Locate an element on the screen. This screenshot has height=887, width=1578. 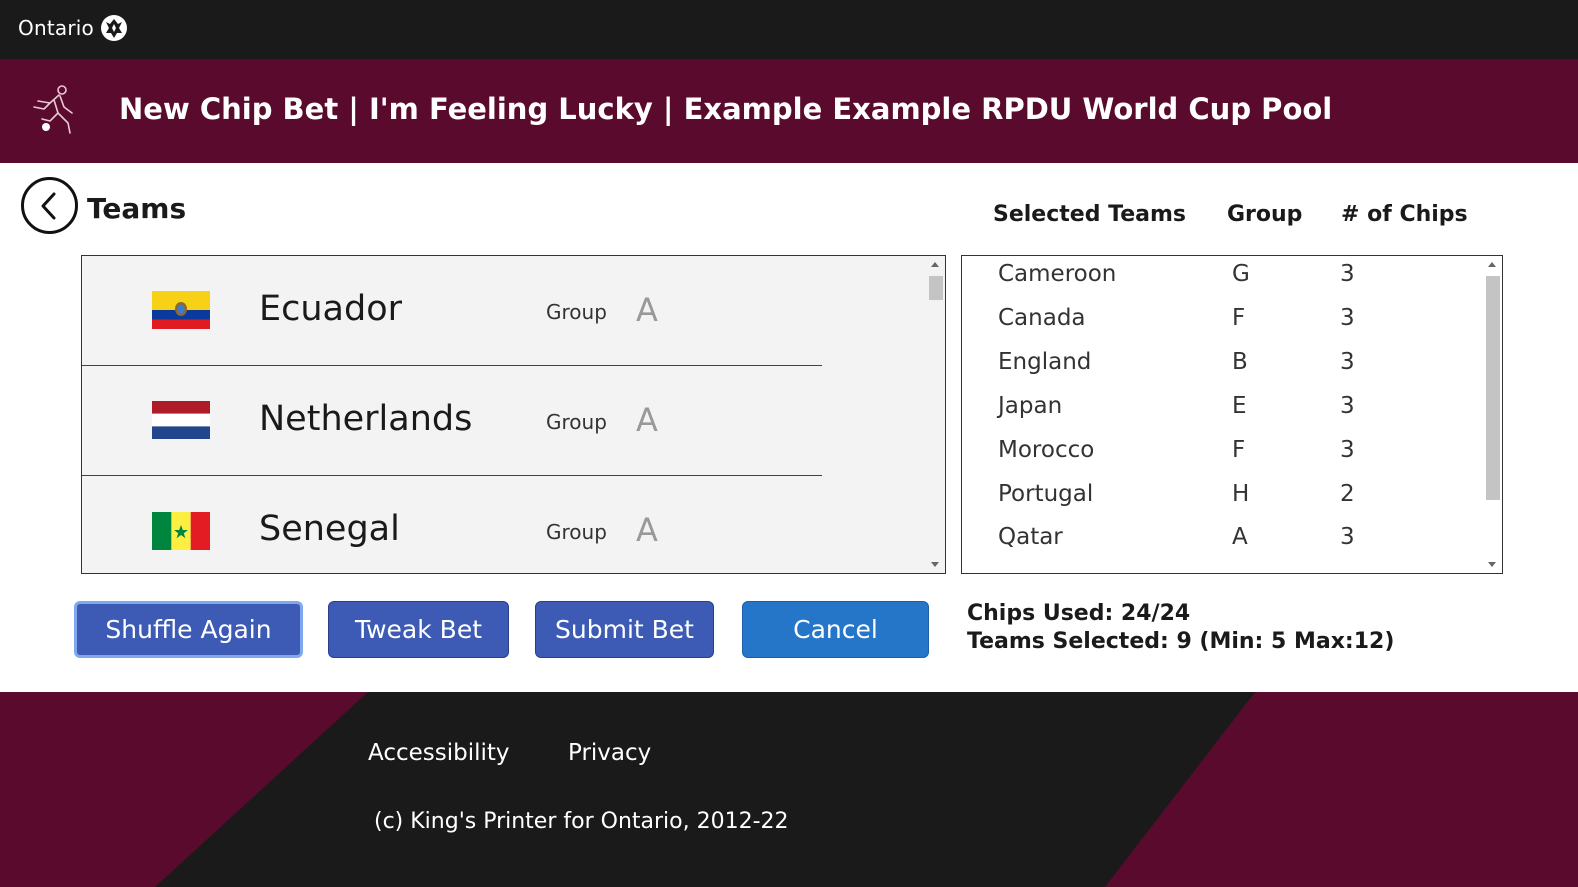
table-row: Japan E 3 is located at coordinates (1222, 410).